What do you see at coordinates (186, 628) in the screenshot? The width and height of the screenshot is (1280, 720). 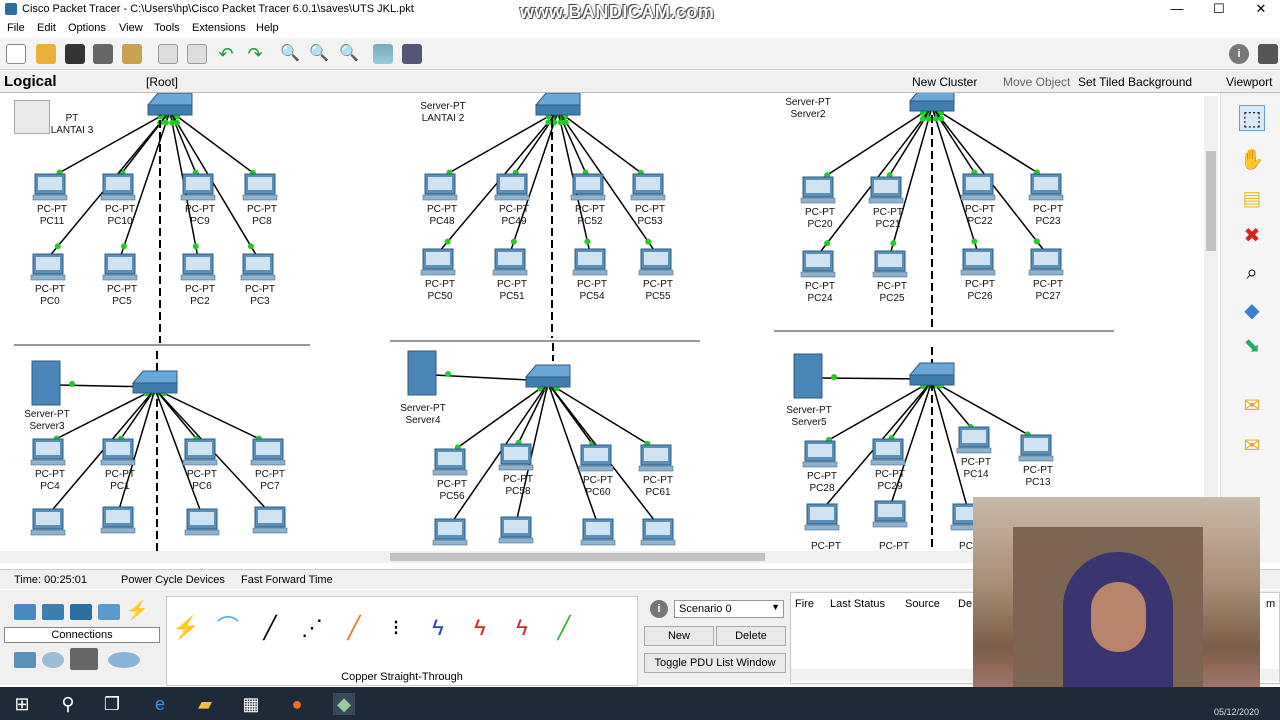 I see `automatic-connection-icon: ⚡` at bounding box center [186, 628].